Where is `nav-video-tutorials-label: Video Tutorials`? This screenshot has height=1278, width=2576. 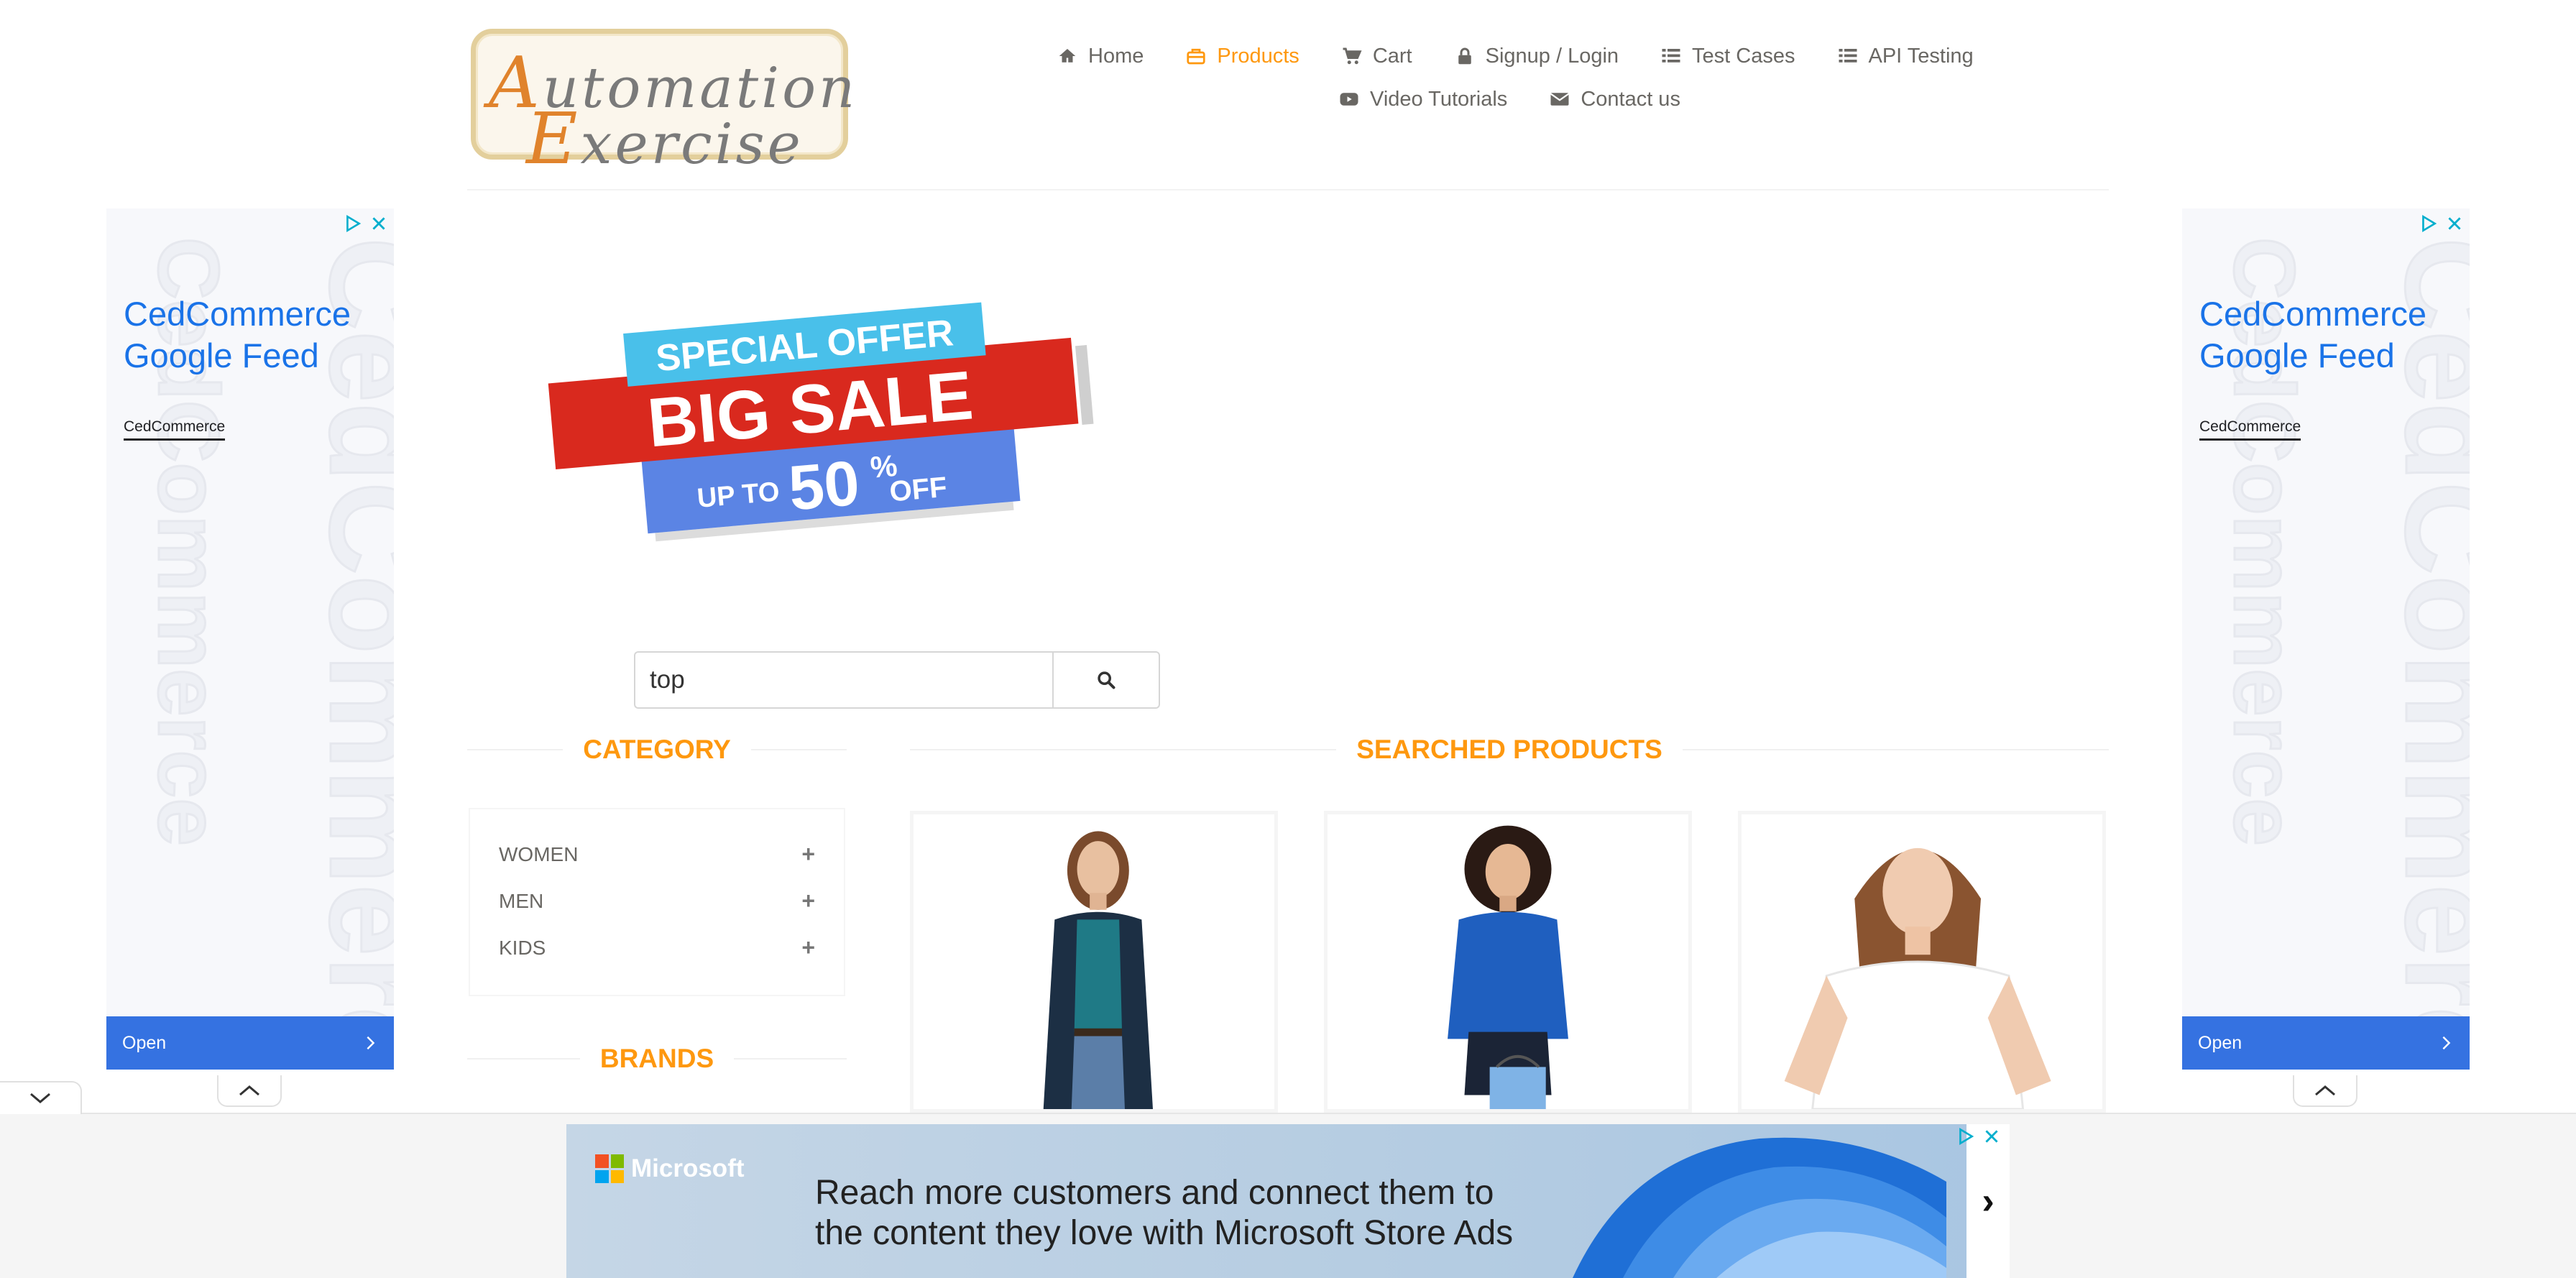 nav-video-tutorials-label: Video Tutorials is located at coordinates (1439, 99).